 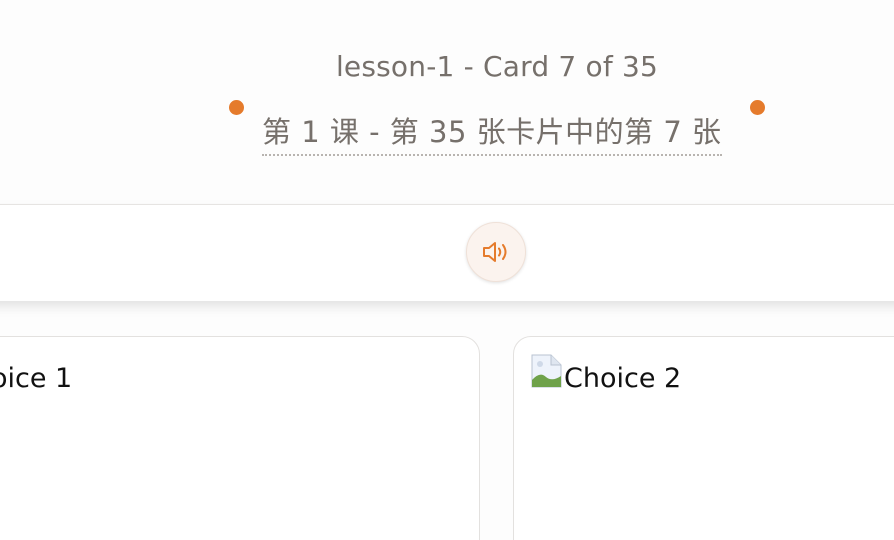 I want to click on choice-1-label: oice 1, so click(x=36, y=378).